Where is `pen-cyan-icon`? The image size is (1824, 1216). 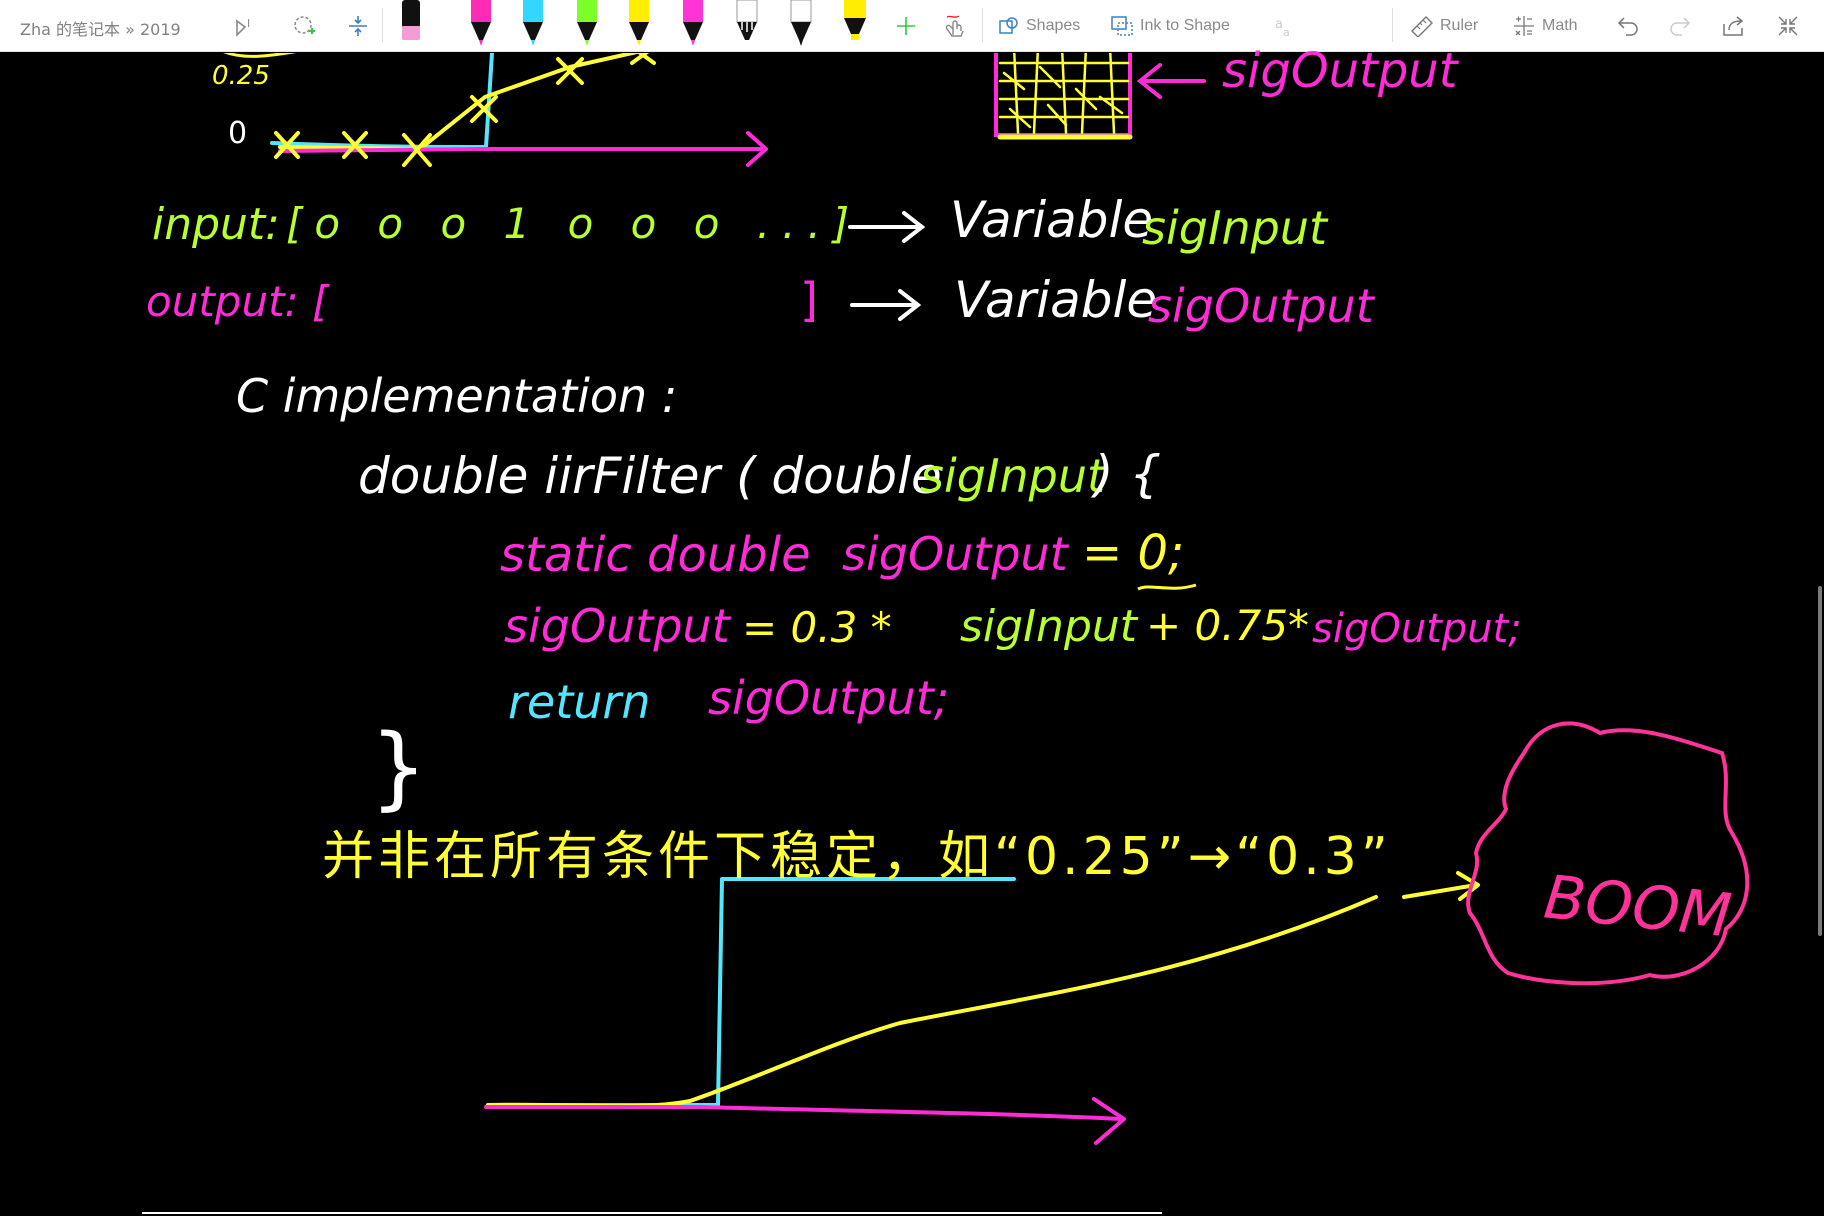
pen-cyan-icon is located at coordinates (533, 23).